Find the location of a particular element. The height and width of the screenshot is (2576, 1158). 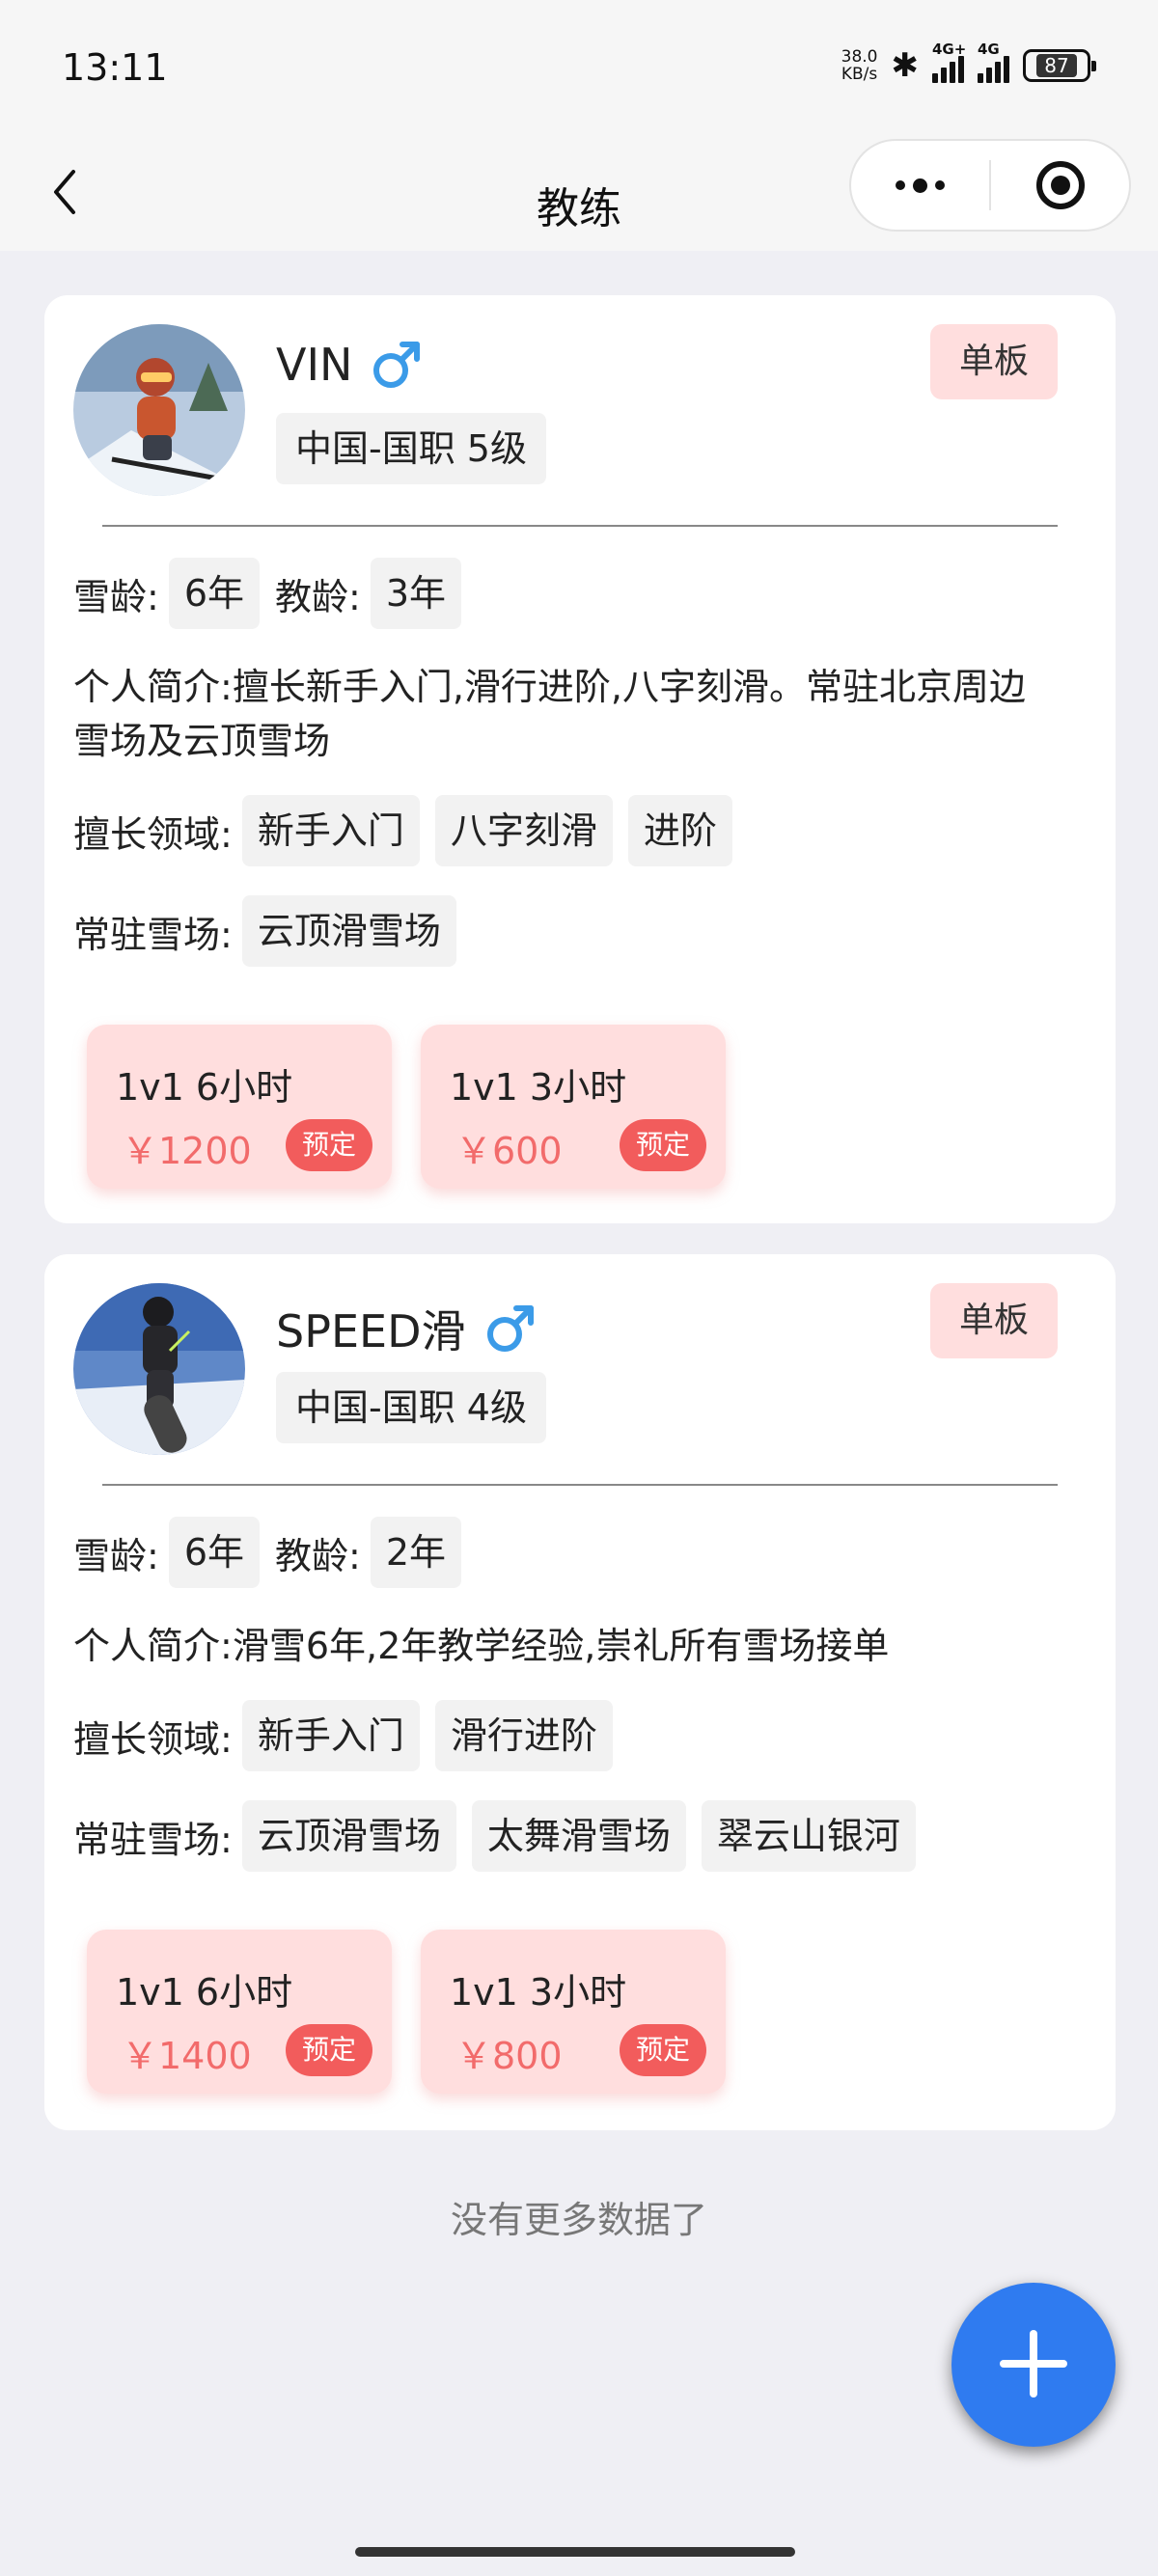

more-button is located at coordinates (920, 185).